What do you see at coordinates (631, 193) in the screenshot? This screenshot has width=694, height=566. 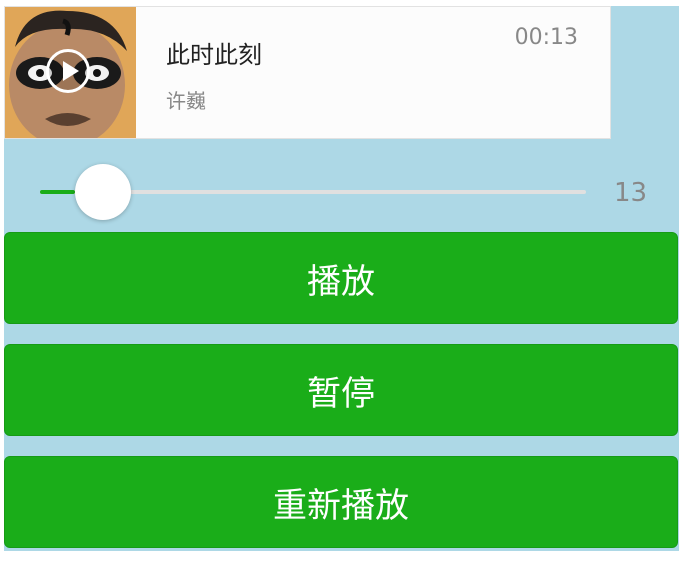 I see `slider-value: 13` at bounding box center [631, 193].